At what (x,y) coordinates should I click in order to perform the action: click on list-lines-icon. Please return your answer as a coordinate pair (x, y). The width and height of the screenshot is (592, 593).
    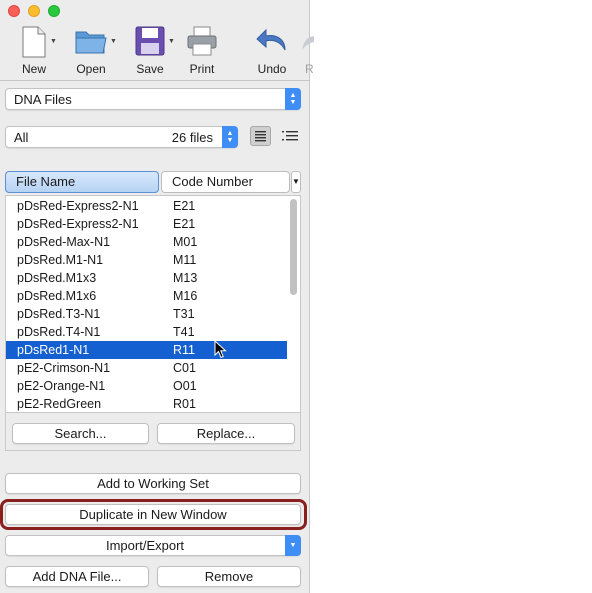
    Looking at the image, I should click on (260, 136).